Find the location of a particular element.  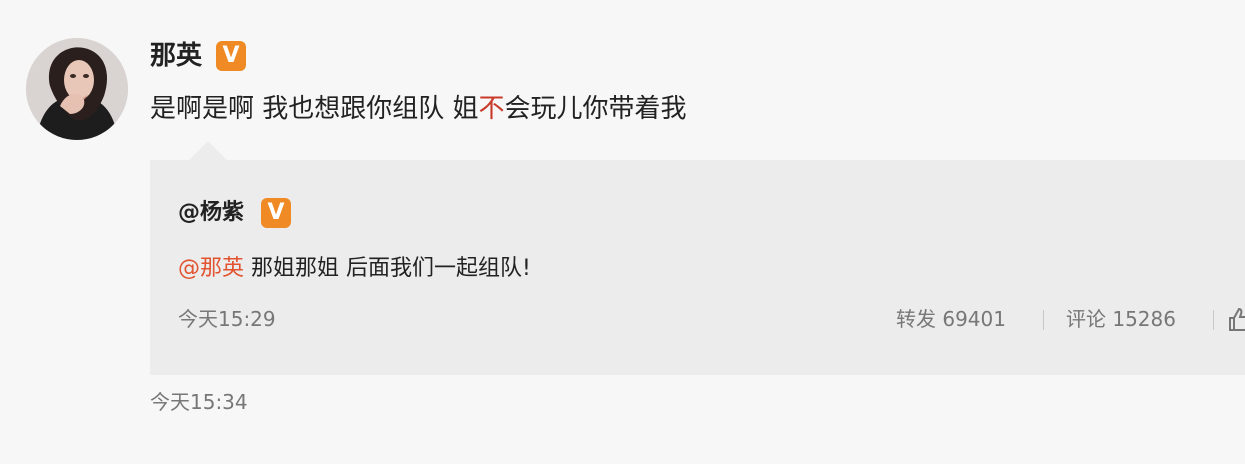

post-text-highlight: 不 is located at coordinates (491, 109).